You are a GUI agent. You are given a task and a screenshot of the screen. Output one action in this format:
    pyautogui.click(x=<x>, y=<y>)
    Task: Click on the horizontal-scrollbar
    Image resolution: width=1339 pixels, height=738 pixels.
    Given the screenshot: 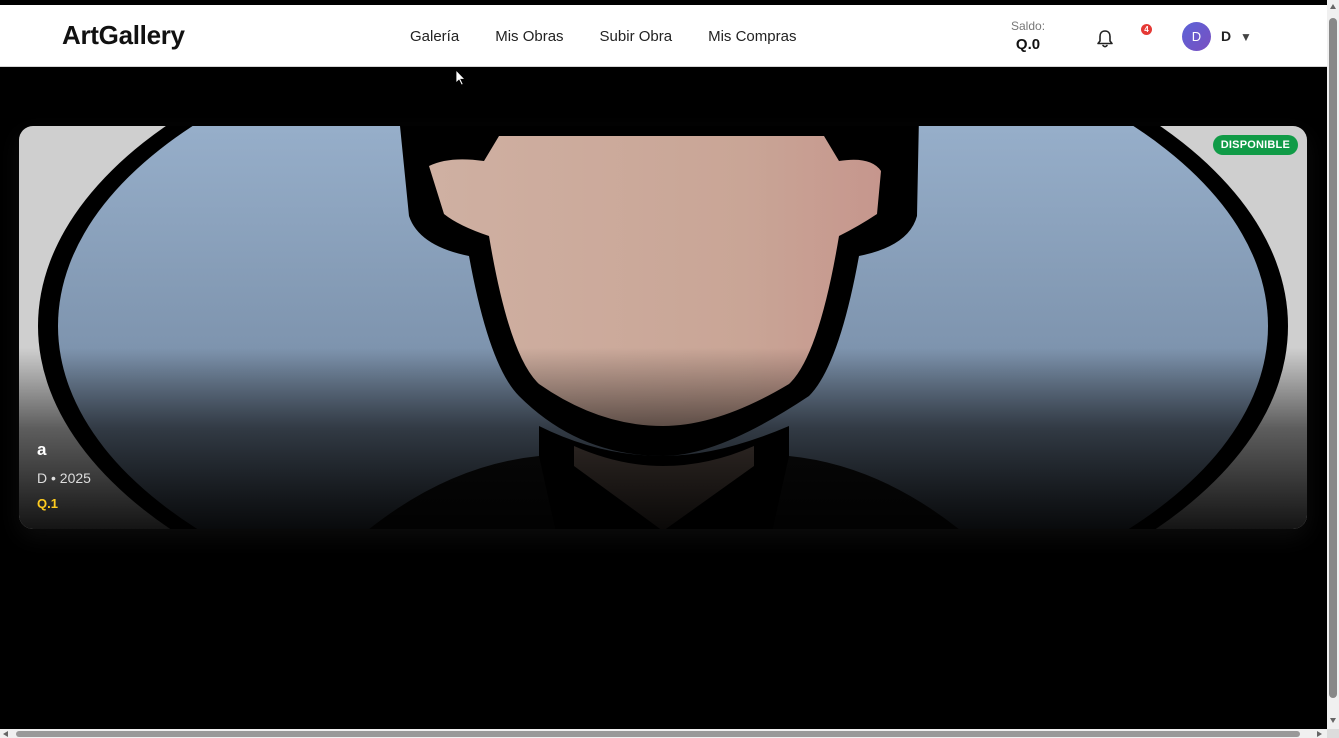 What is the action you would take?
    pyautogui.click(x=663, y=733)
    